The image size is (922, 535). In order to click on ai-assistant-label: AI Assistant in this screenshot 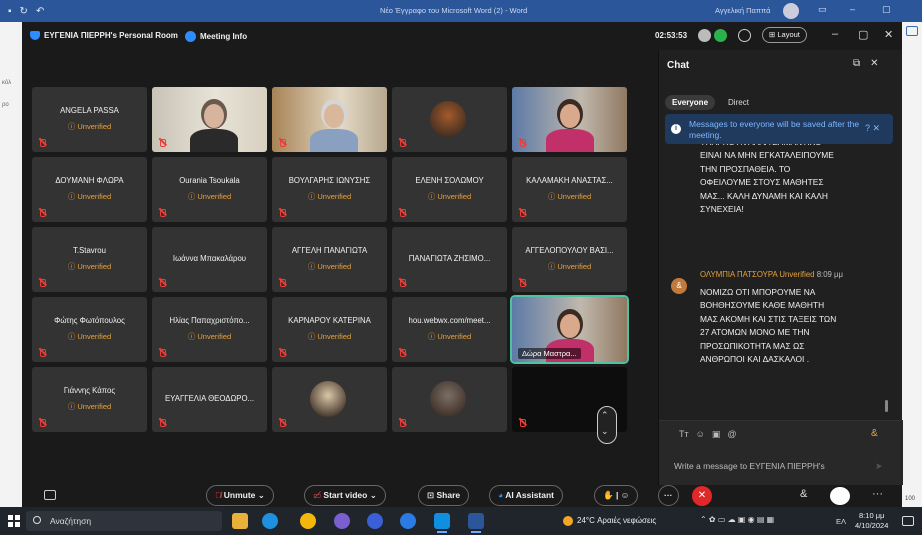, I will do `click(529, 495)`.